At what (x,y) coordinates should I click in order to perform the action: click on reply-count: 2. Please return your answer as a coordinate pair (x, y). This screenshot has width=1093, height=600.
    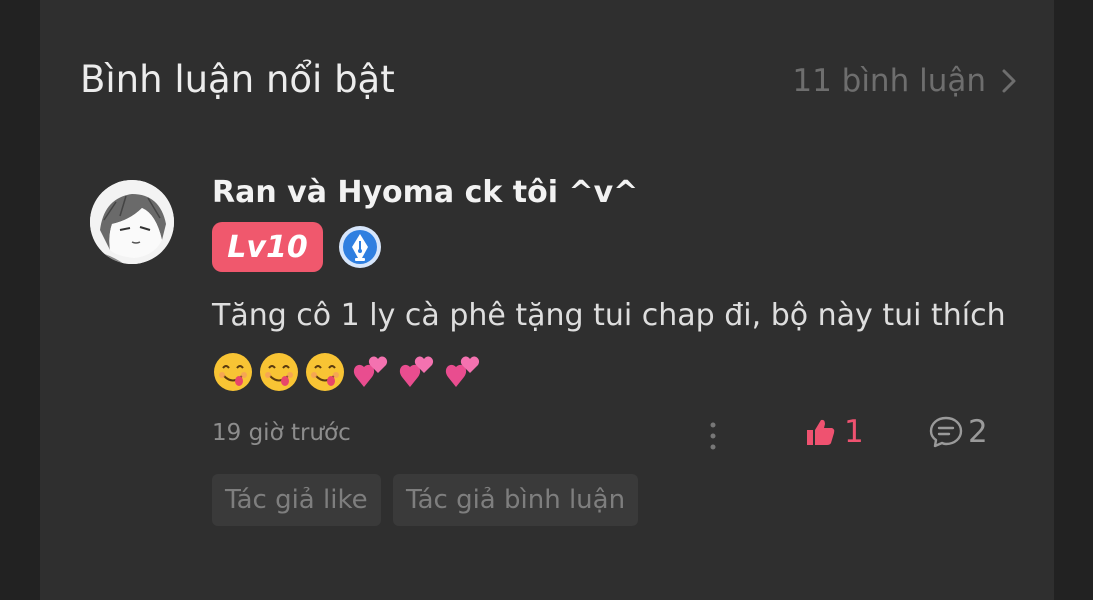
    Looking at the image, I should click on (978, 432).